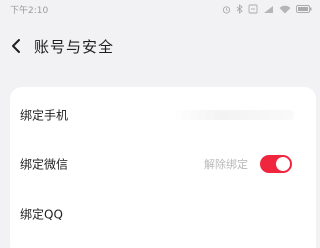 Image resolution: width=320 pixels, height=248 pixels. I want to click on row-label: 绑定手机, so click(44, 115).